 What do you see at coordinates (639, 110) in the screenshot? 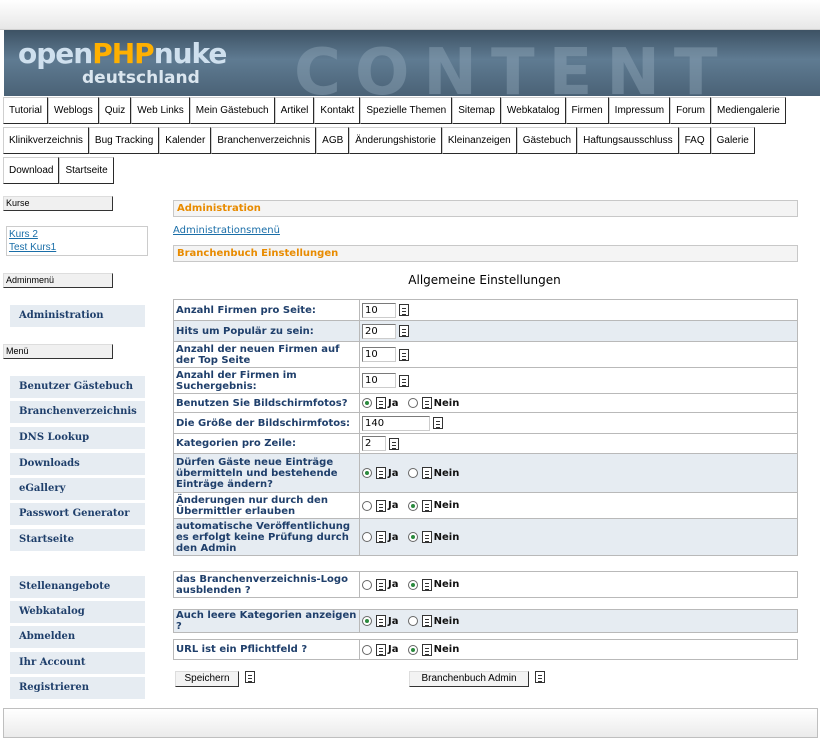
I see `nav-tab: Impressum` at bounding box center [639, 110].